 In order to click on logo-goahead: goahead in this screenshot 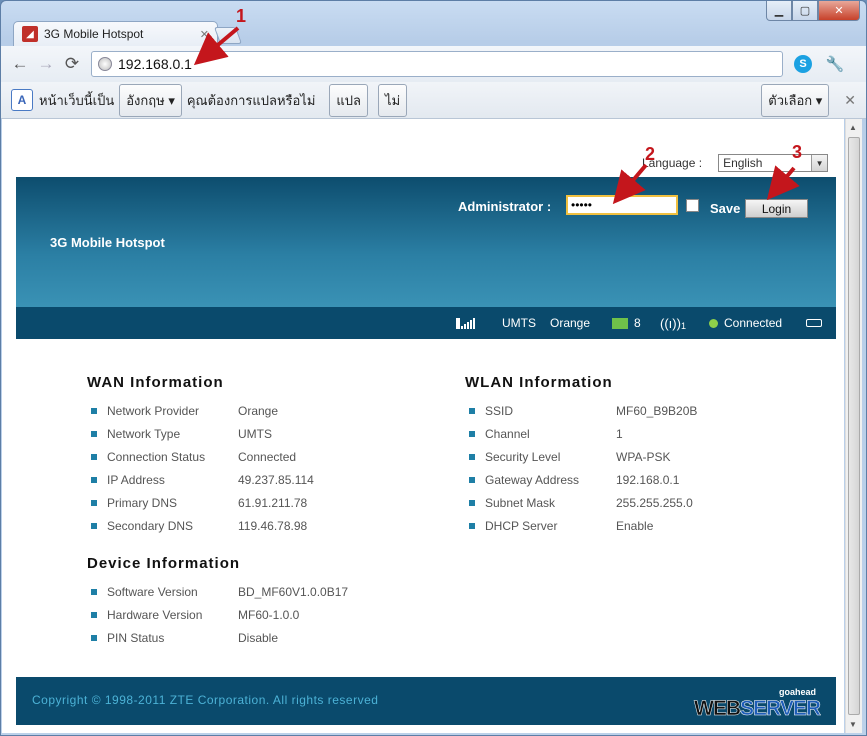, I will do `click(797, 692)`.